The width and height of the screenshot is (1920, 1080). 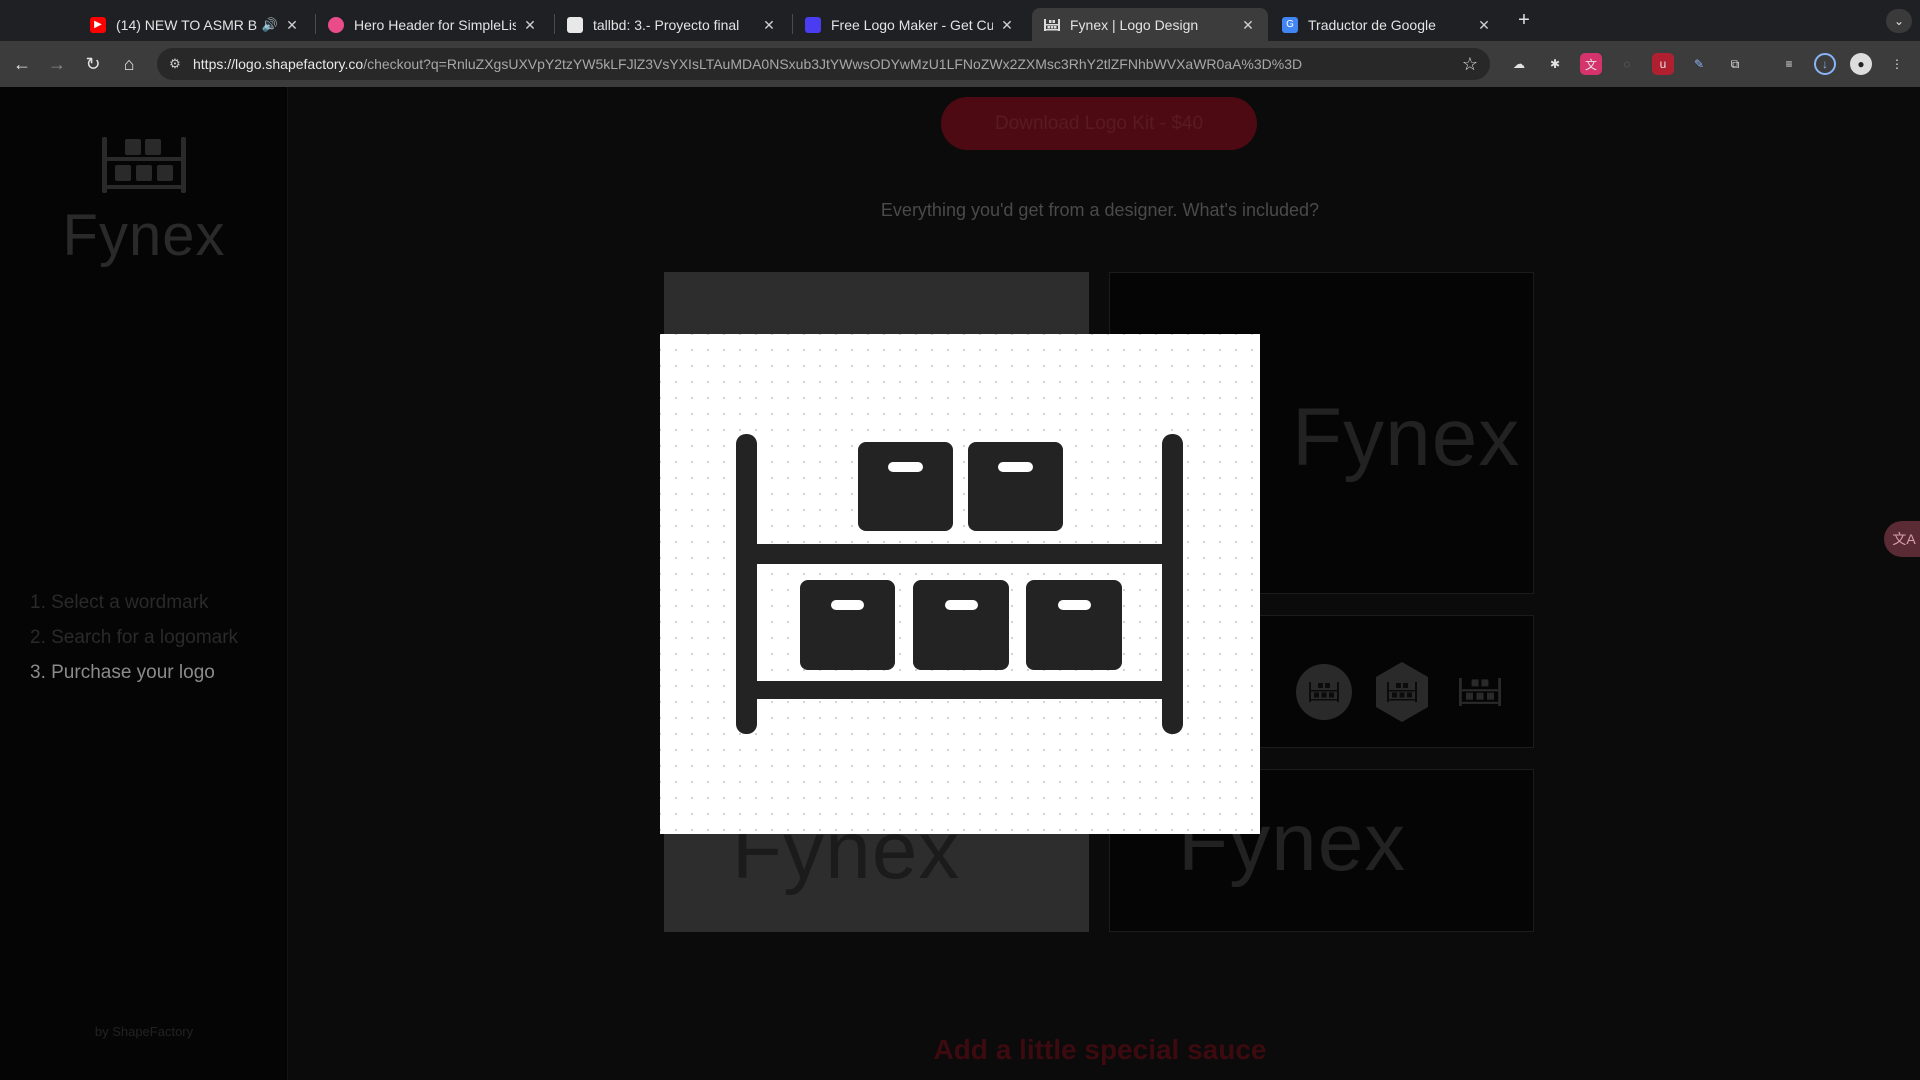 What do you see at coordinates (1899, 21) in the screenshot?
I see `tab-search-chevron-icon: ⌄` at bounding box center [1899, 21].